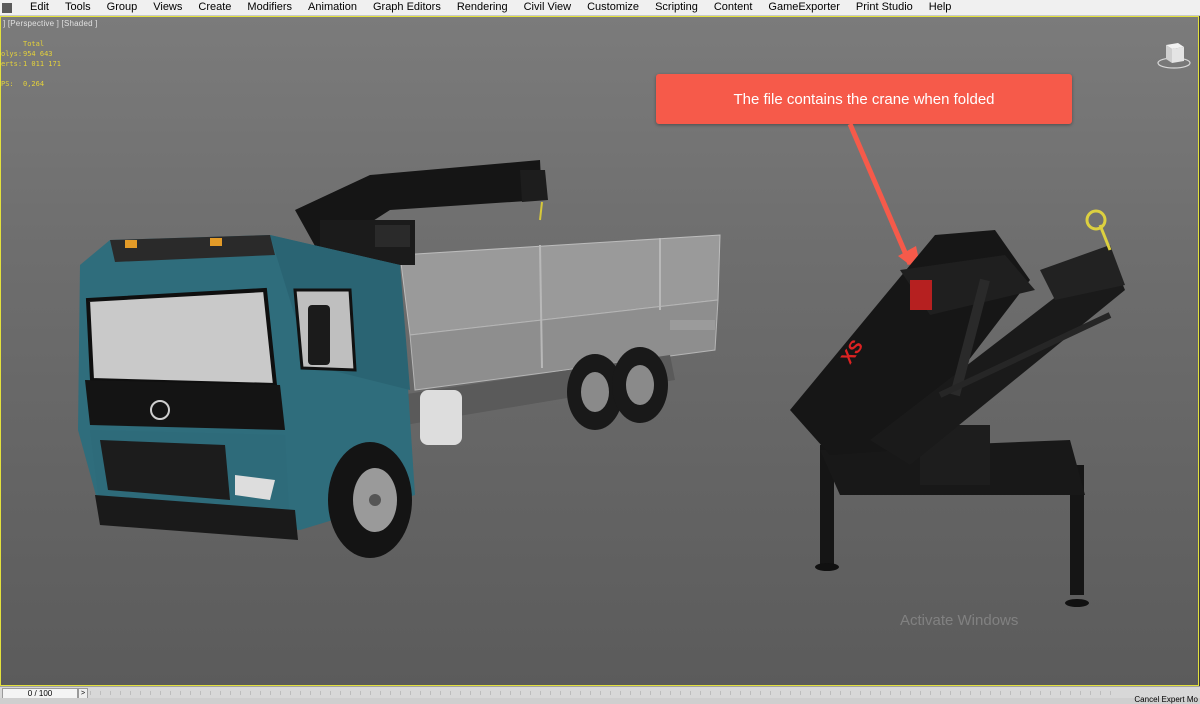 The height and width of the screenshot is (704, 1200). I want to click on activate-windows-watermark: Activate Windows, so click(959, 620).